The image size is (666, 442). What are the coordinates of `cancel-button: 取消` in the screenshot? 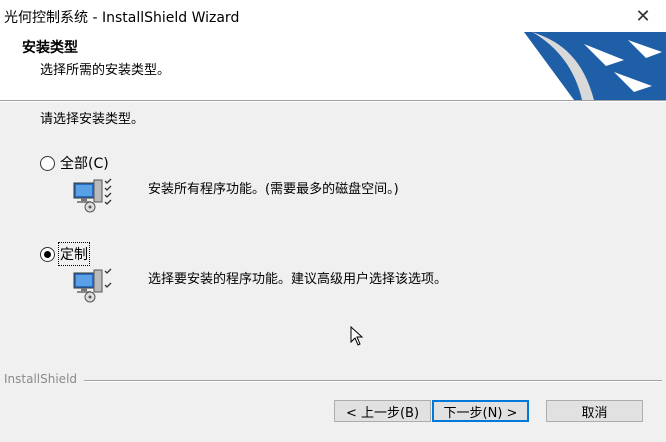 It's located at (594, 411).